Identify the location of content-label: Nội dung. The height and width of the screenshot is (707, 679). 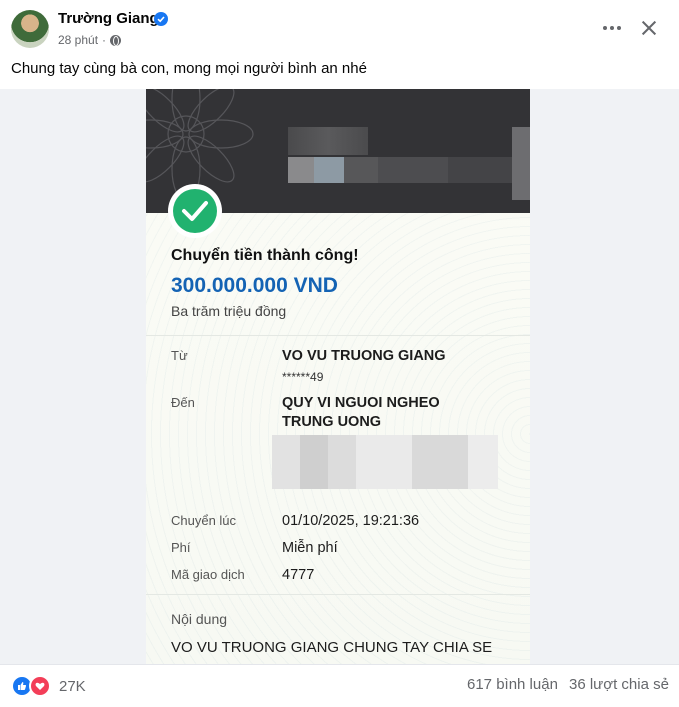
(199, 619).